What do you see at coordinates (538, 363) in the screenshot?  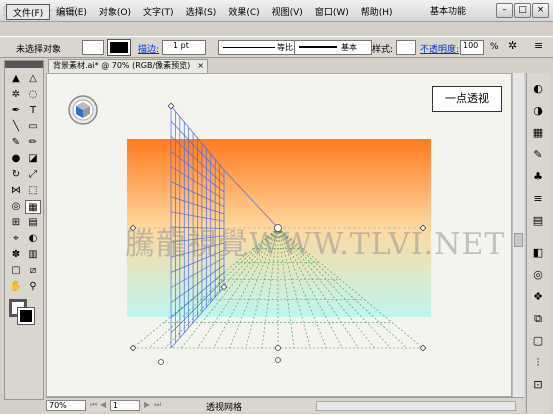 I see `align-panel-icon: ⫶` at bounding box center [538, 363].